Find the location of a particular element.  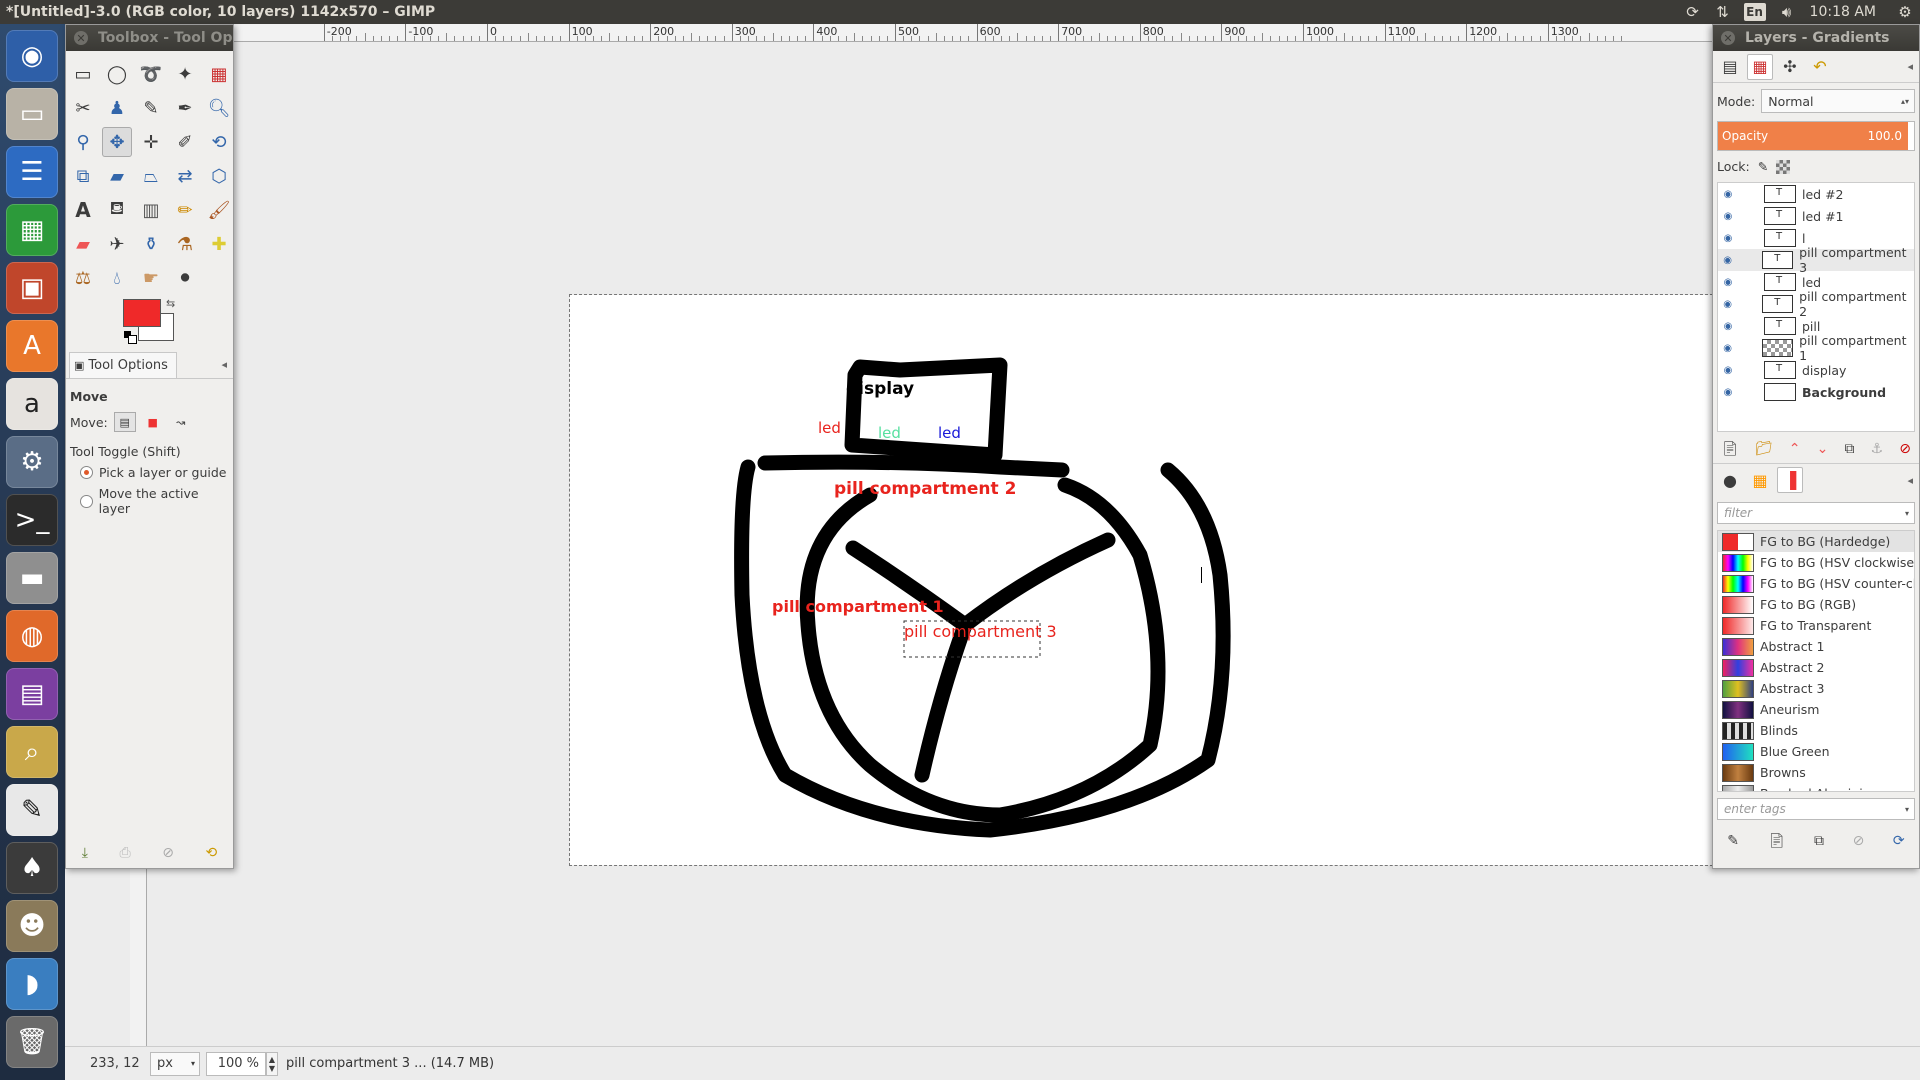

blur-tool-icon: 💧︎ is located at coordinates (117, 278).